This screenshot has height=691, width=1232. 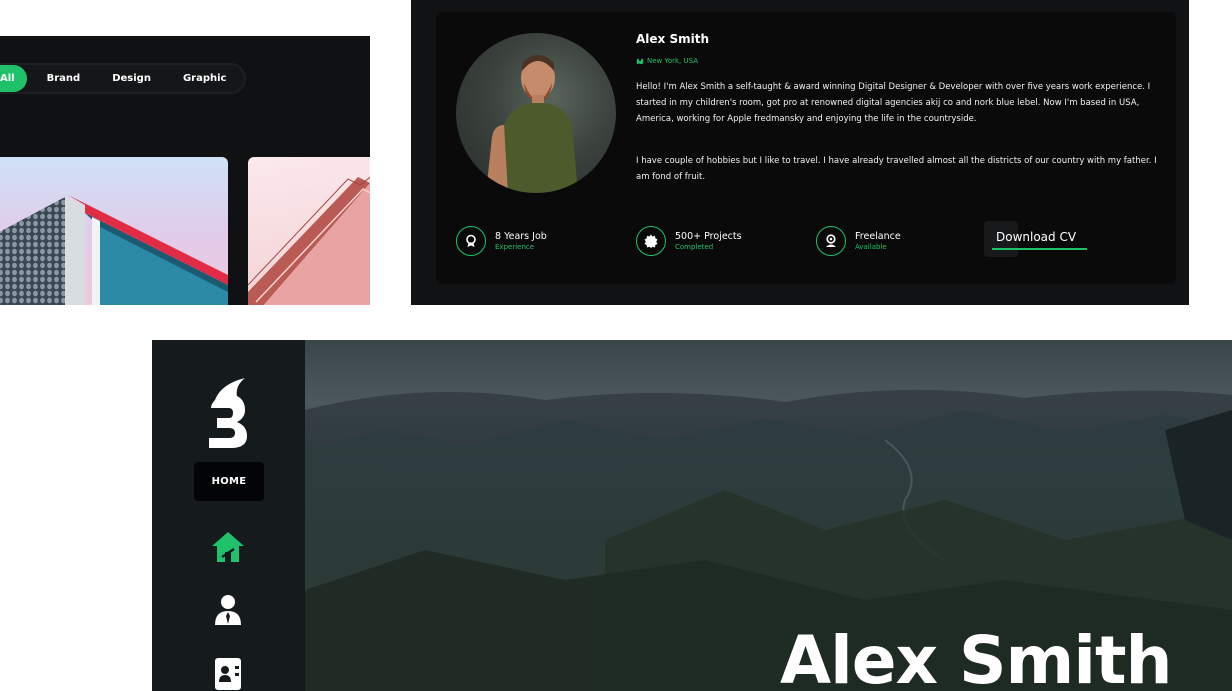 I want to click on profile-name: Alex Smith, so click(x=672, y=39).